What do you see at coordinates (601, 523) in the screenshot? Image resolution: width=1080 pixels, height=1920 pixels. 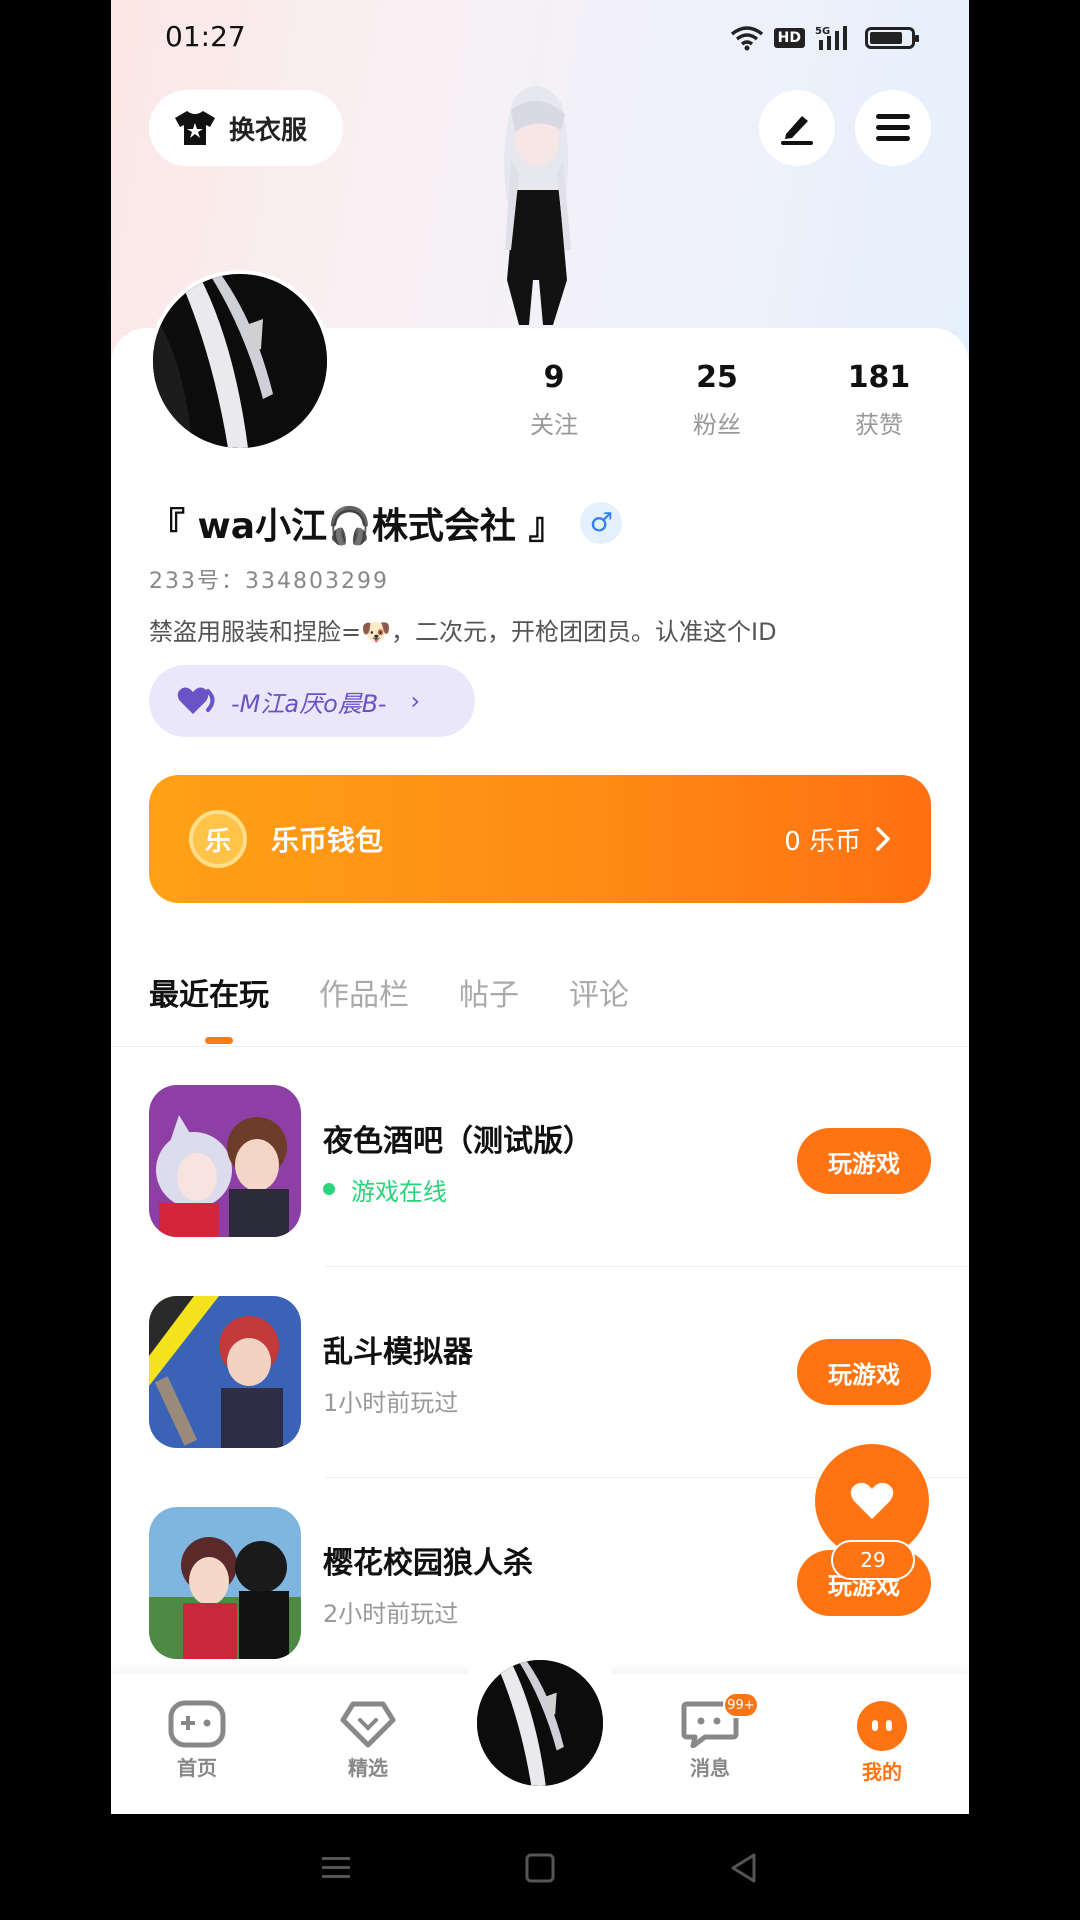 I see `gender-male-icon: ♂` at bounding box center [601, 523].